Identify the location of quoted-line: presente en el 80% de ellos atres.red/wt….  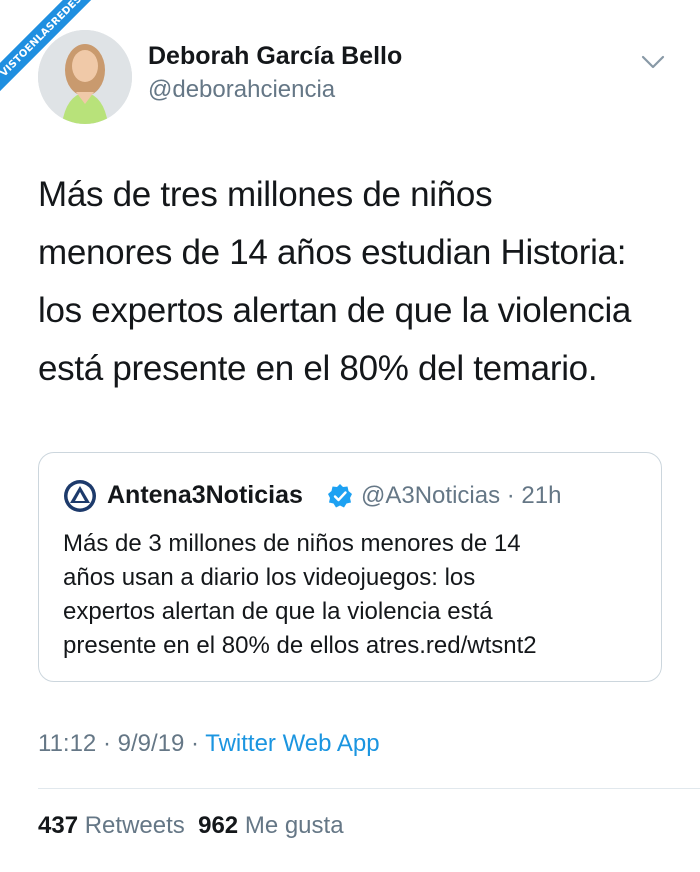
(300, 645).